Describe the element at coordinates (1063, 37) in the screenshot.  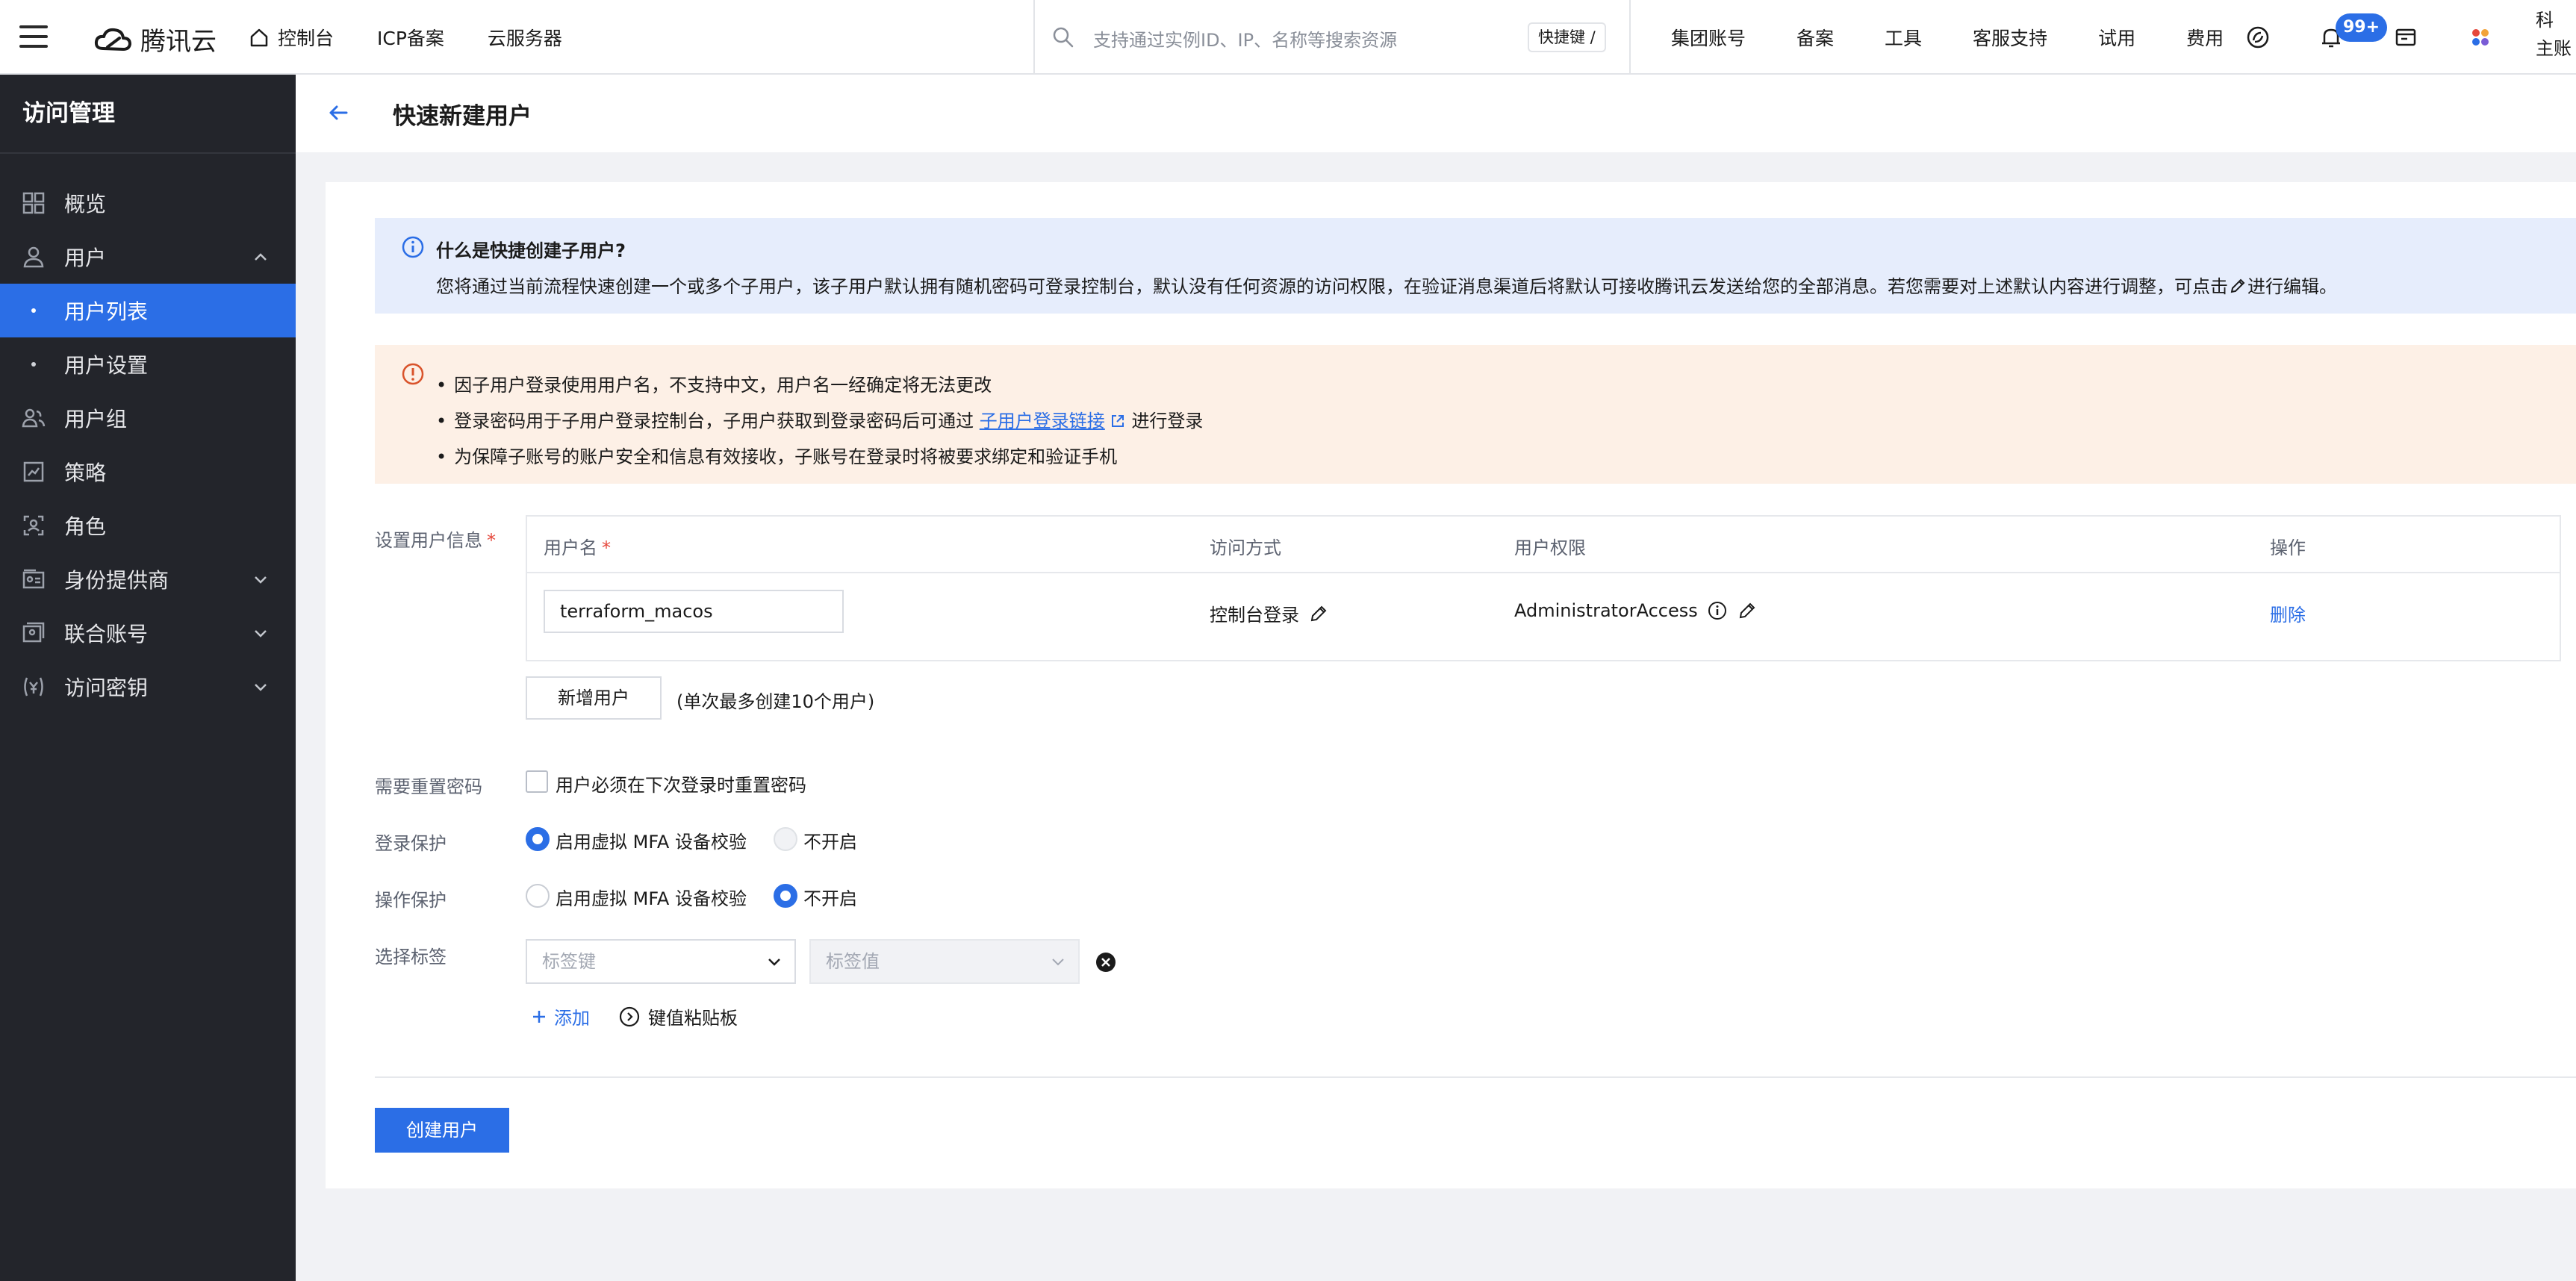
I see `search-icon` at that location.